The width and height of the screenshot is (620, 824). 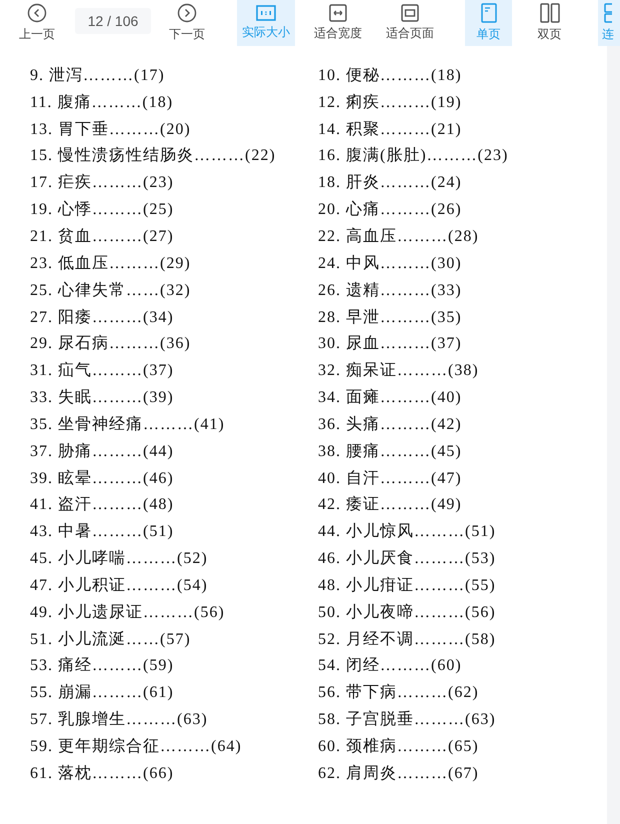 I want to click on toc-entry: 16. 腹满(胀肚)………(23), so click(x=413, y=156).